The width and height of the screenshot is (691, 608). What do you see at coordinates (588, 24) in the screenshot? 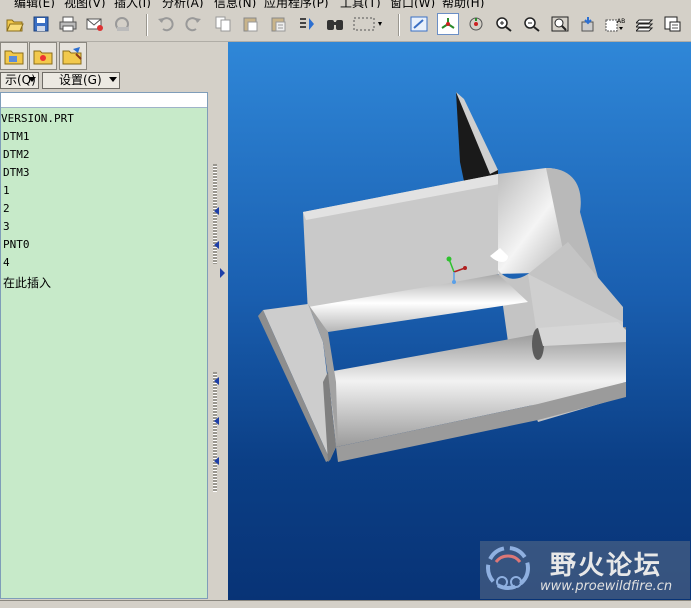
I see `reorient-icon` at bounding box center [588, 24].